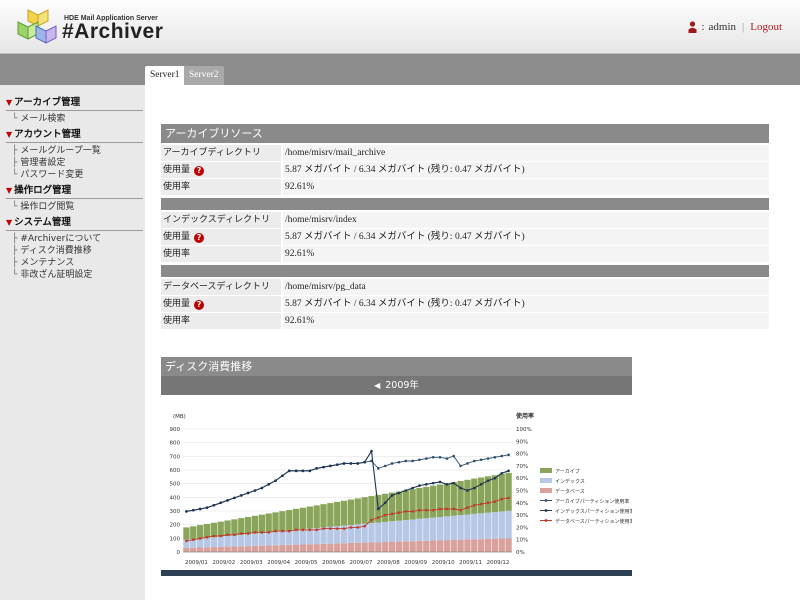  What do you see at coordinates (204, 75) in the screenshot?
I see `tab-server2: Server2` at bounding box center [204, 75].